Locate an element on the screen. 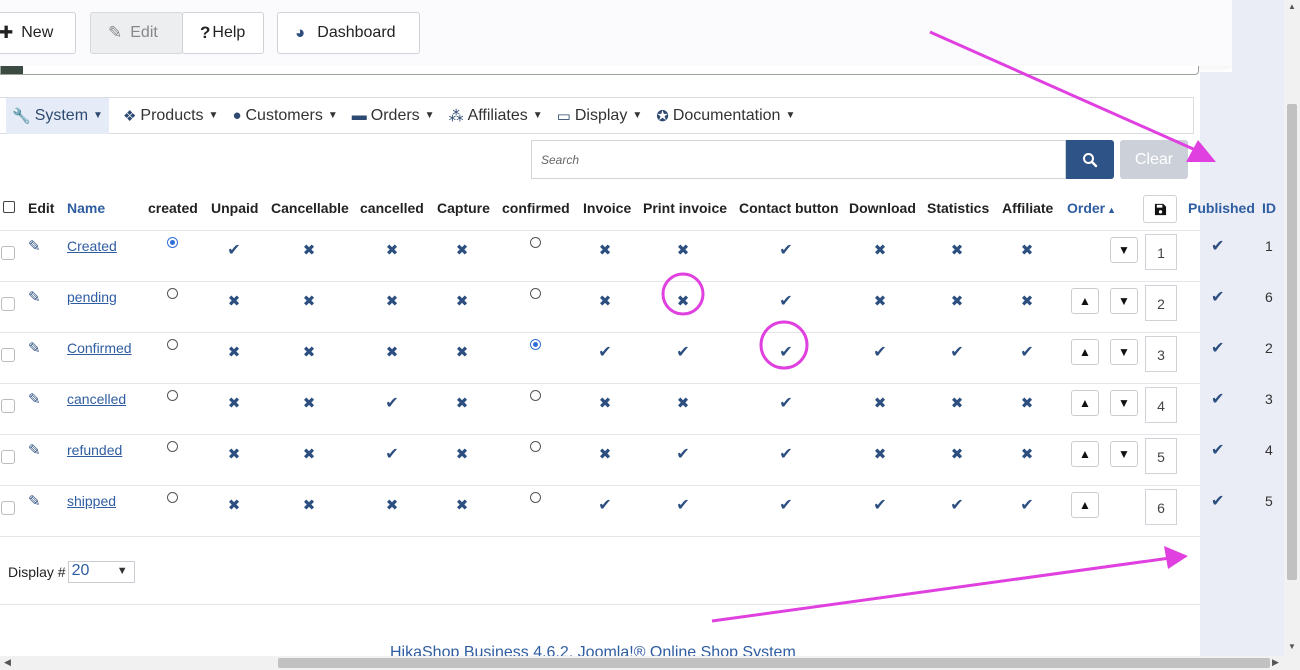 This screenshot has width=1300, height=670. dashboard-button: ◕ Dashboard is located at coordinates (348, 33).